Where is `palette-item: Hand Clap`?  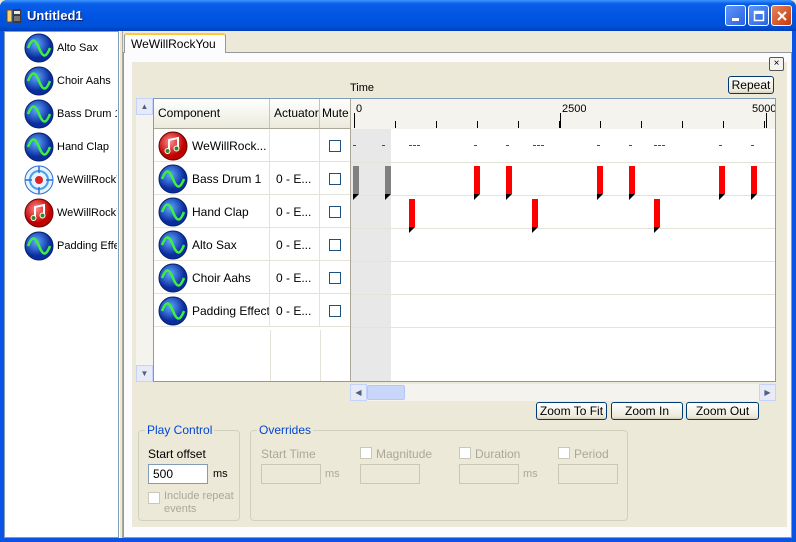 palette-item: Hand Clap is located at coordinates (70, 147).